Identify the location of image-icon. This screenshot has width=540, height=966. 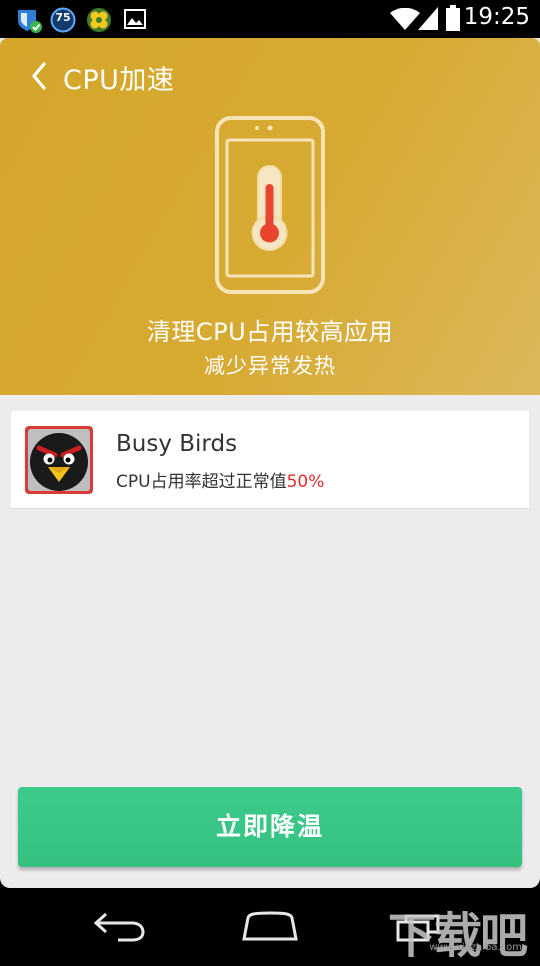
(135, 21).